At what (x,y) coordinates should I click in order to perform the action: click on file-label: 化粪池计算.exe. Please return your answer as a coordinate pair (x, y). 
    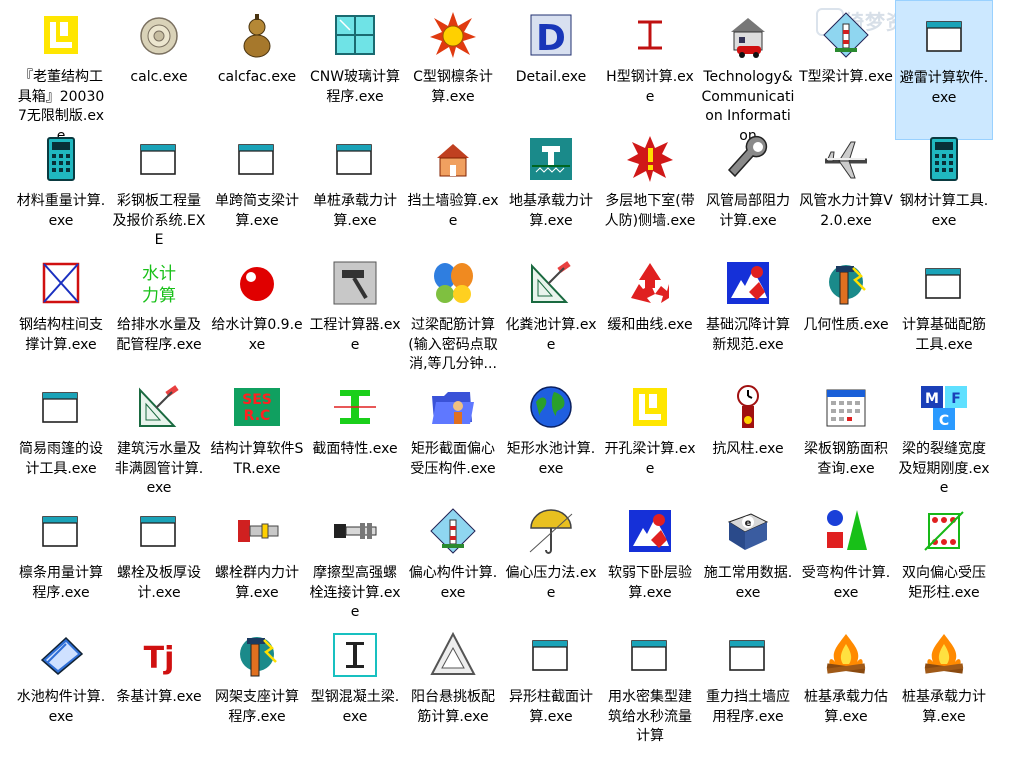
    Looking at the image, I should click on (551, 335).